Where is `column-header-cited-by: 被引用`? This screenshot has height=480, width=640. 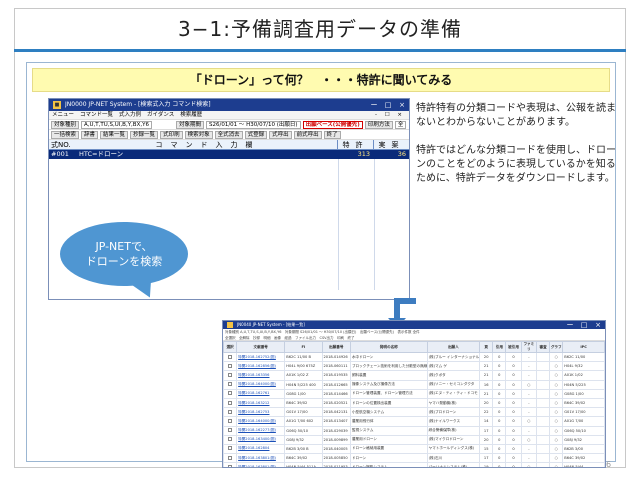 column-header-cited-by: 被引用 is located at coordinates (513, 347).